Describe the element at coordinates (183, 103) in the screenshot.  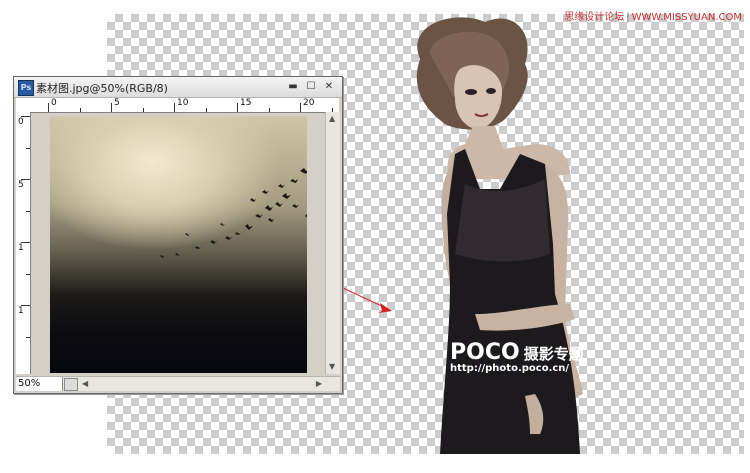
I see `ruler-top-label: 10` at that location.